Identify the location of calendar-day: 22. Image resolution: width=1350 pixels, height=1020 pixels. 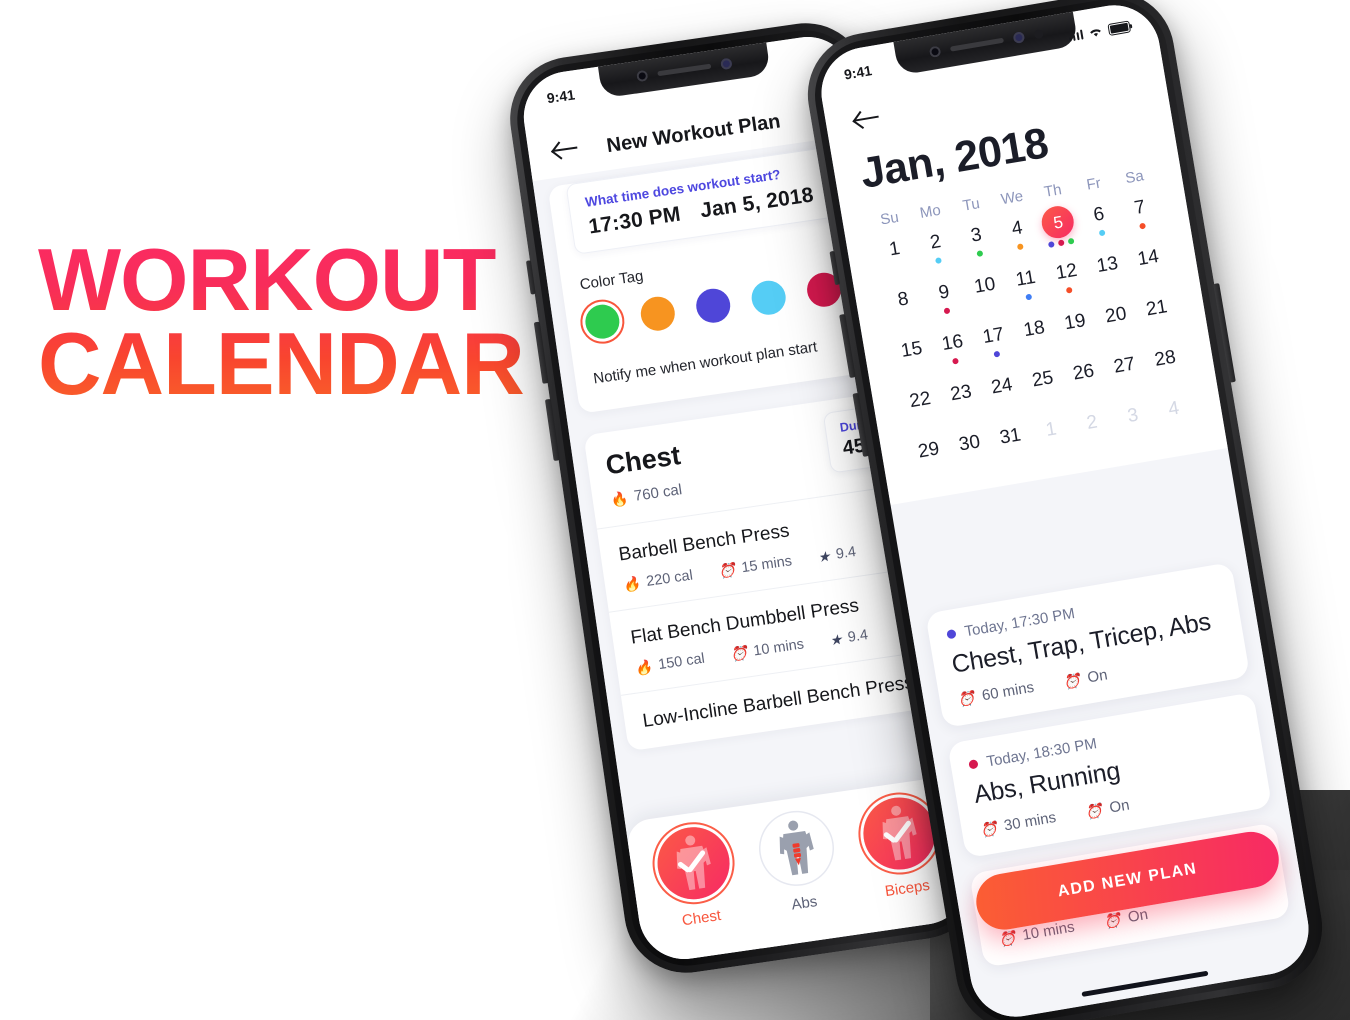
(922, 409).